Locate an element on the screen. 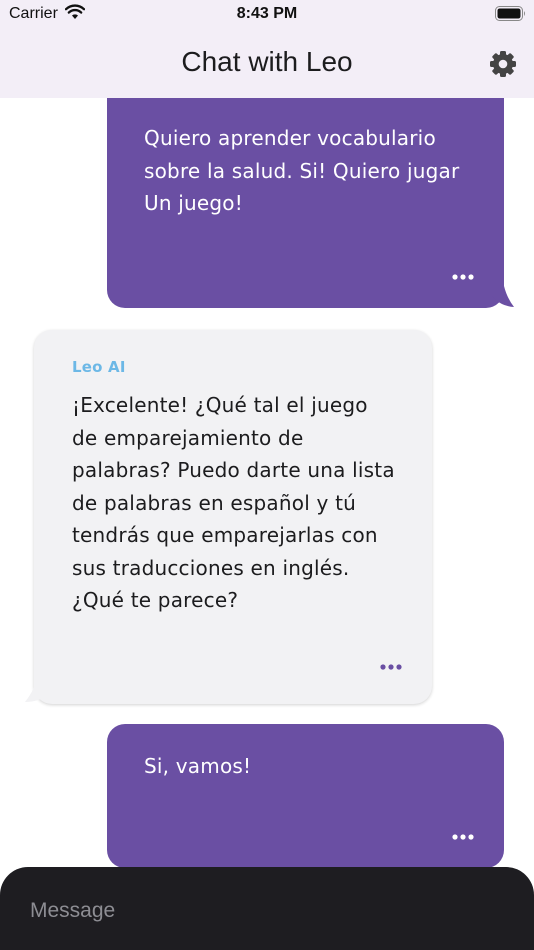 Image resolution: width=534 pixels, height=950 pixels. sender-name: Leo AI is located at coordinates (99, 367).